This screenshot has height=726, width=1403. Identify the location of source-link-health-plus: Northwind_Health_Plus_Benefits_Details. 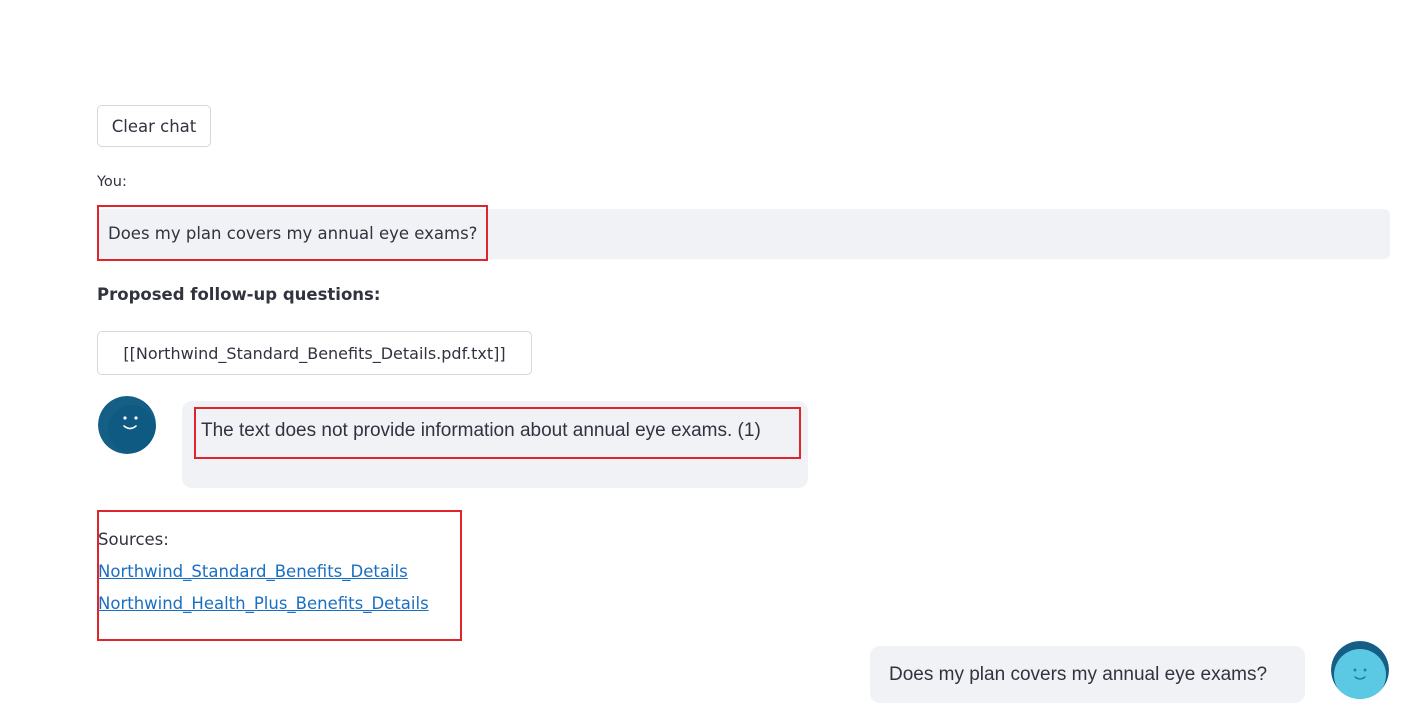
(263, 603).